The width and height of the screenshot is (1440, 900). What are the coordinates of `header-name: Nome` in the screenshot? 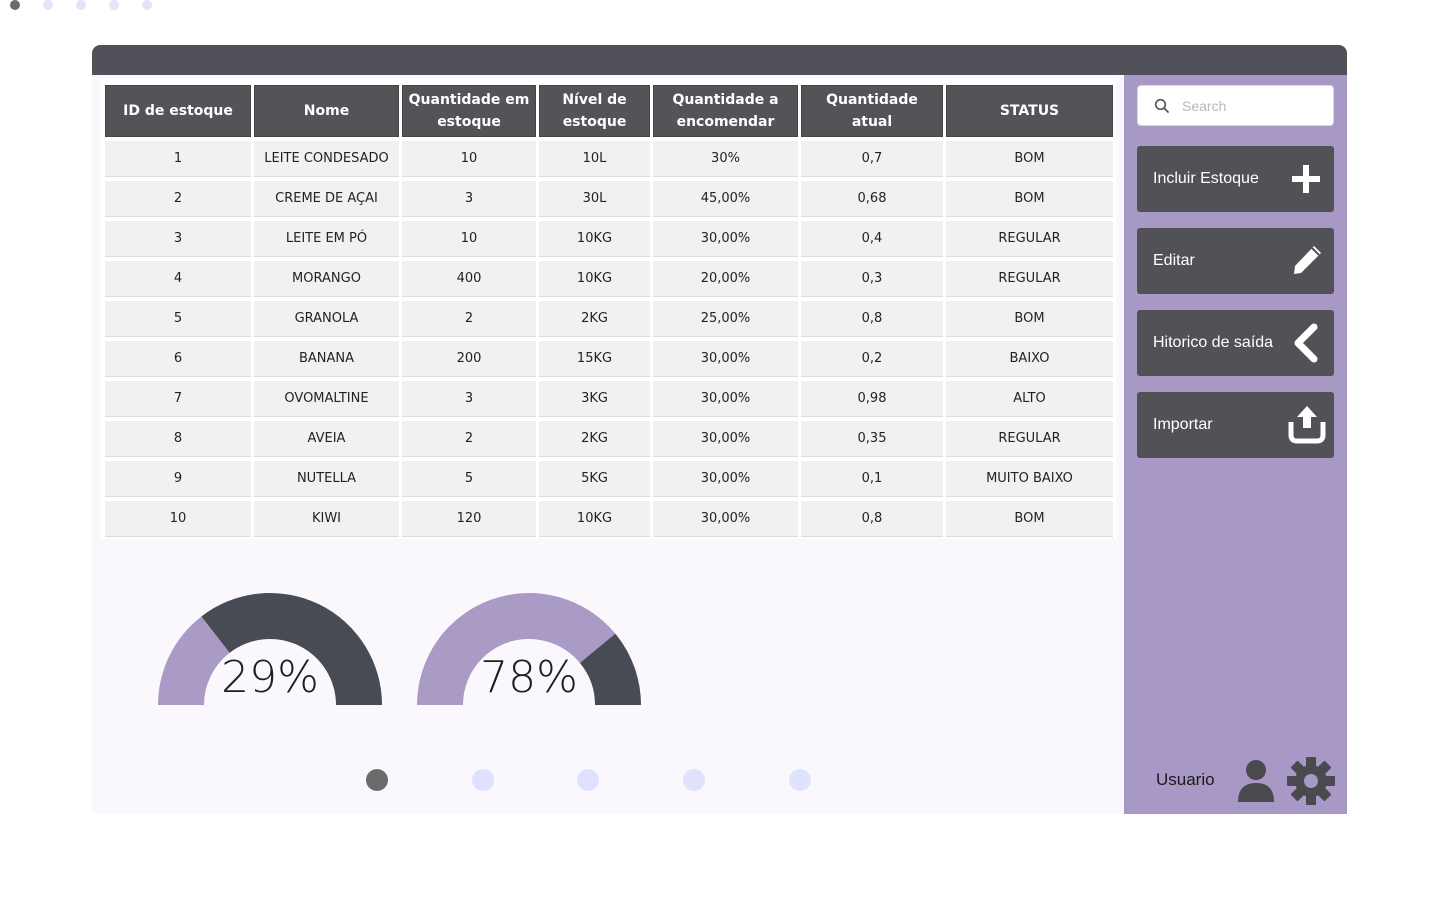 It's located at (326, 111).